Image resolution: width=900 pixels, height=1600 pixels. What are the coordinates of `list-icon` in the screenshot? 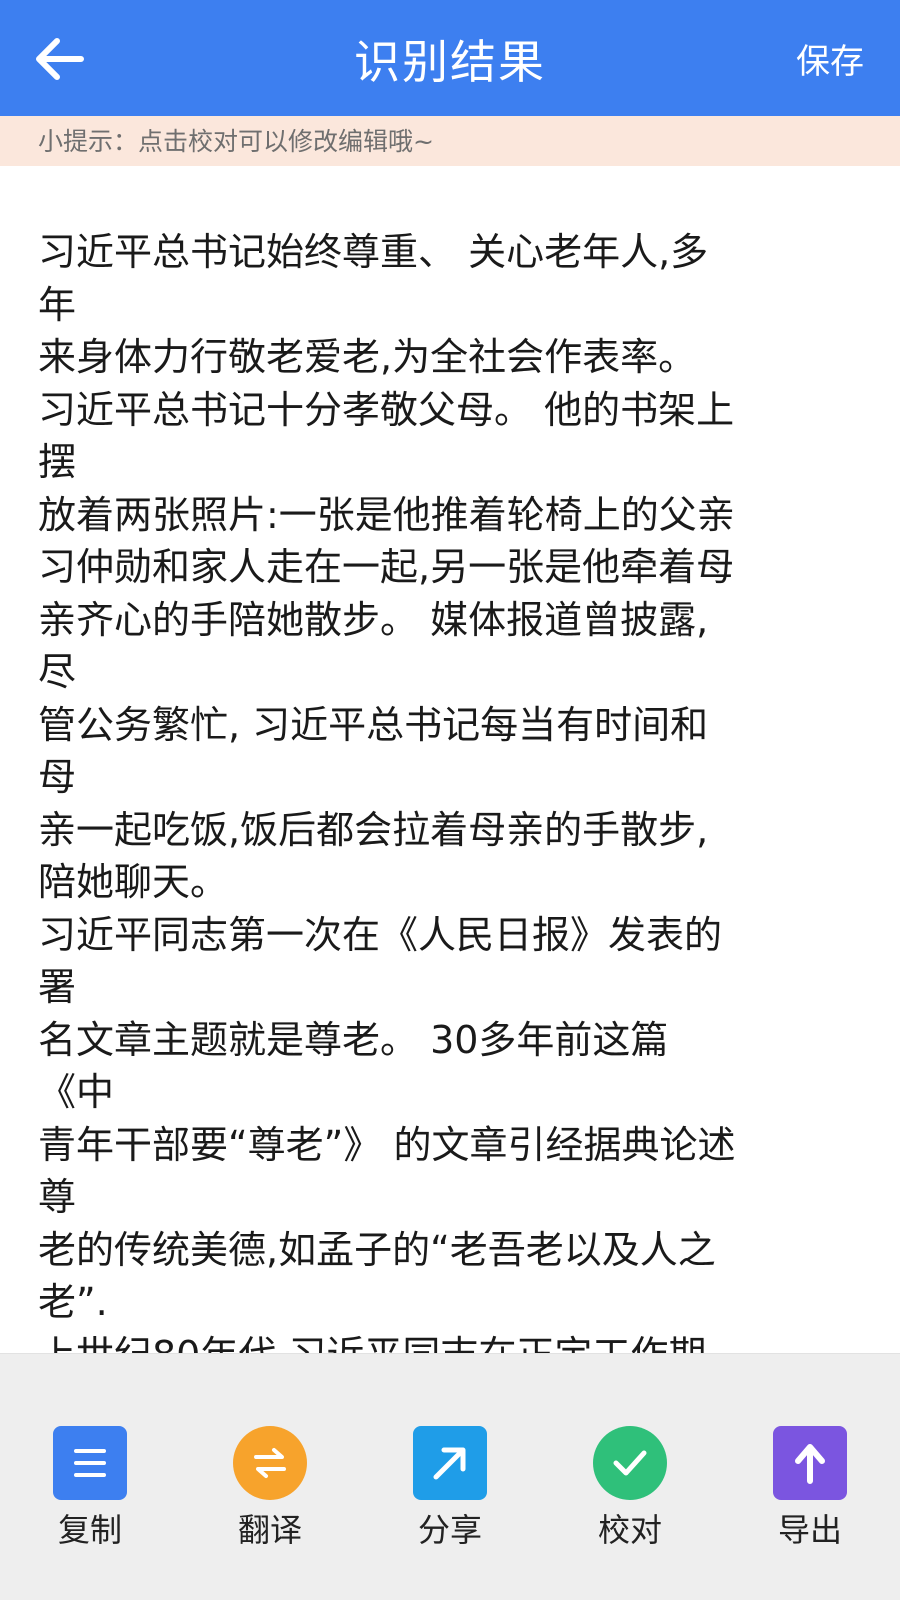 It's located at (90, 1463).